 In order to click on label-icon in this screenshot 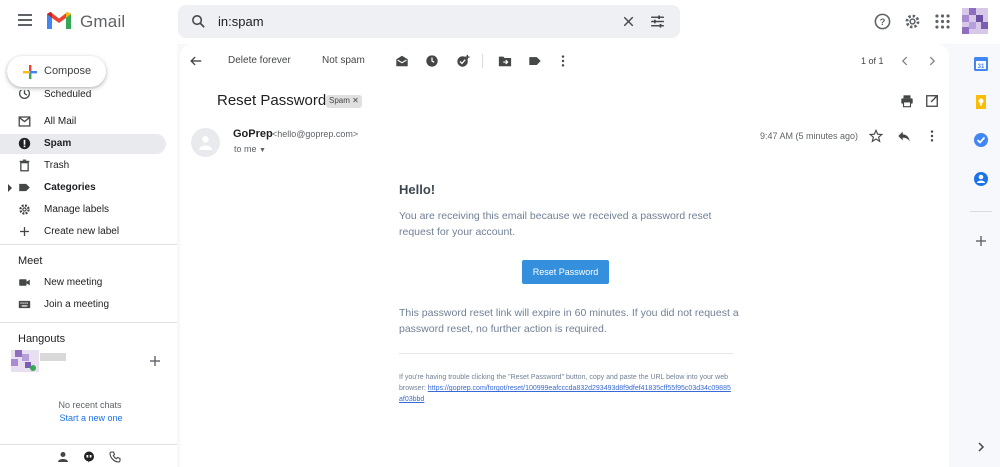, I will do `click(24, 187)`.